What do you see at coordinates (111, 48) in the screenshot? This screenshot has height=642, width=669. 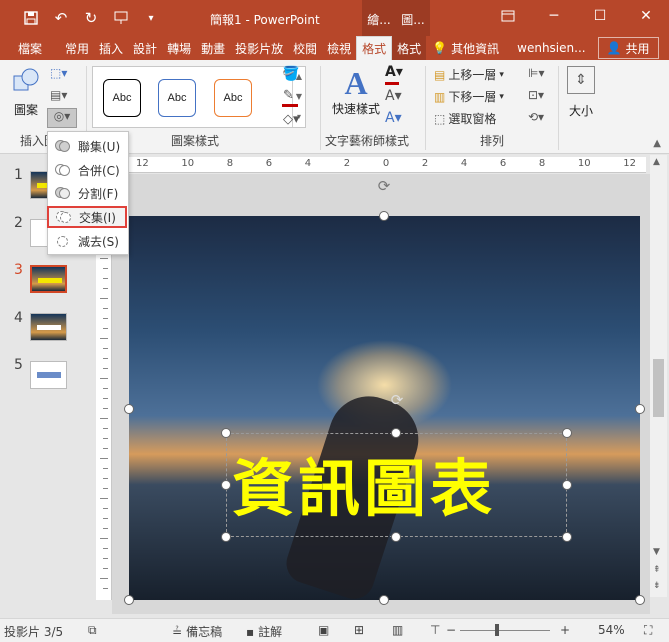 I see `tab-insert: 插入` at bounding box center [111, 48].